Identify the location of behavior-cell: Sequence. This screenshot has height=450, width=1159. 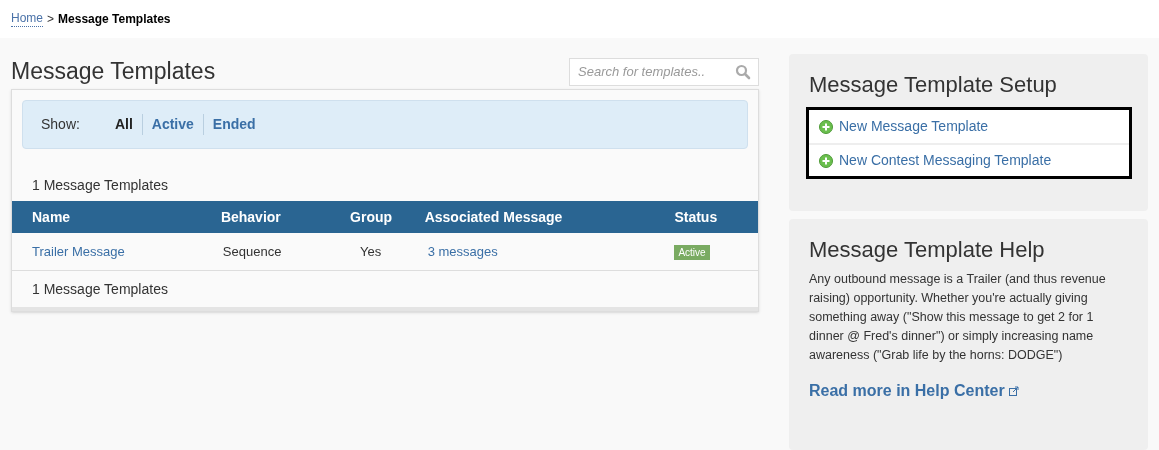
(252, 251).